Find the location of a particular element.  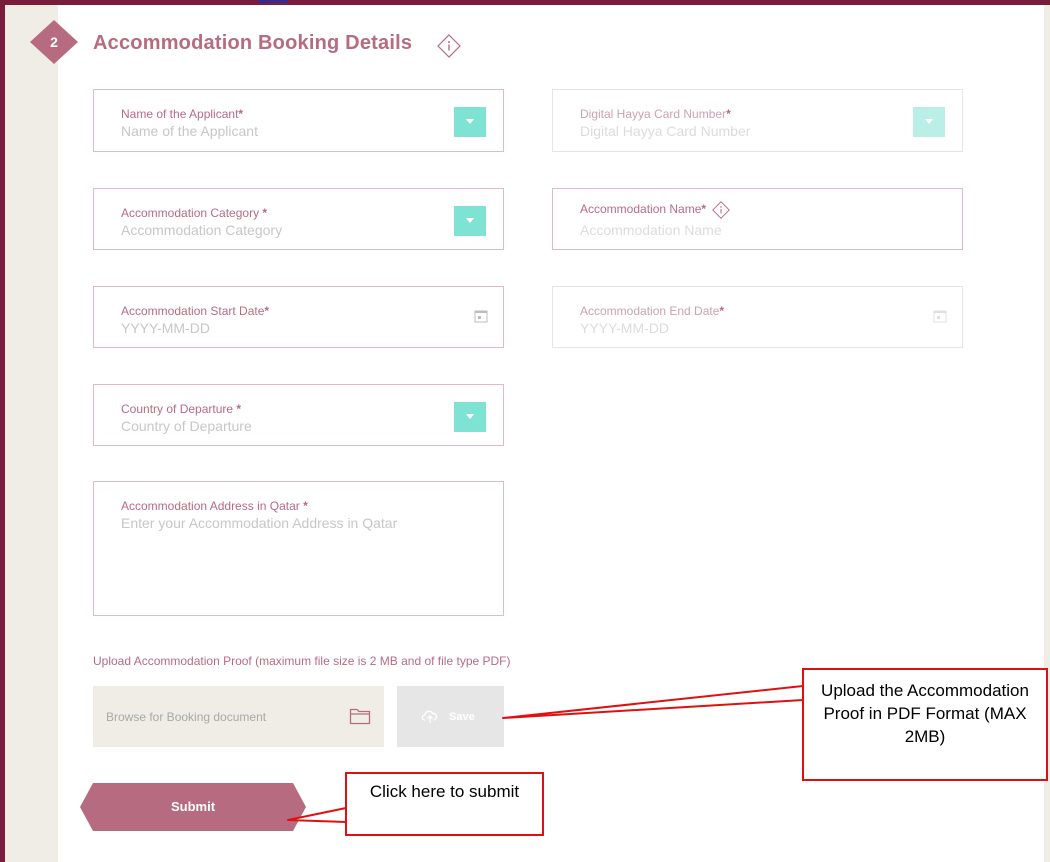

field-label: Accommodation Start Date* is located at coordinates (195, 311).